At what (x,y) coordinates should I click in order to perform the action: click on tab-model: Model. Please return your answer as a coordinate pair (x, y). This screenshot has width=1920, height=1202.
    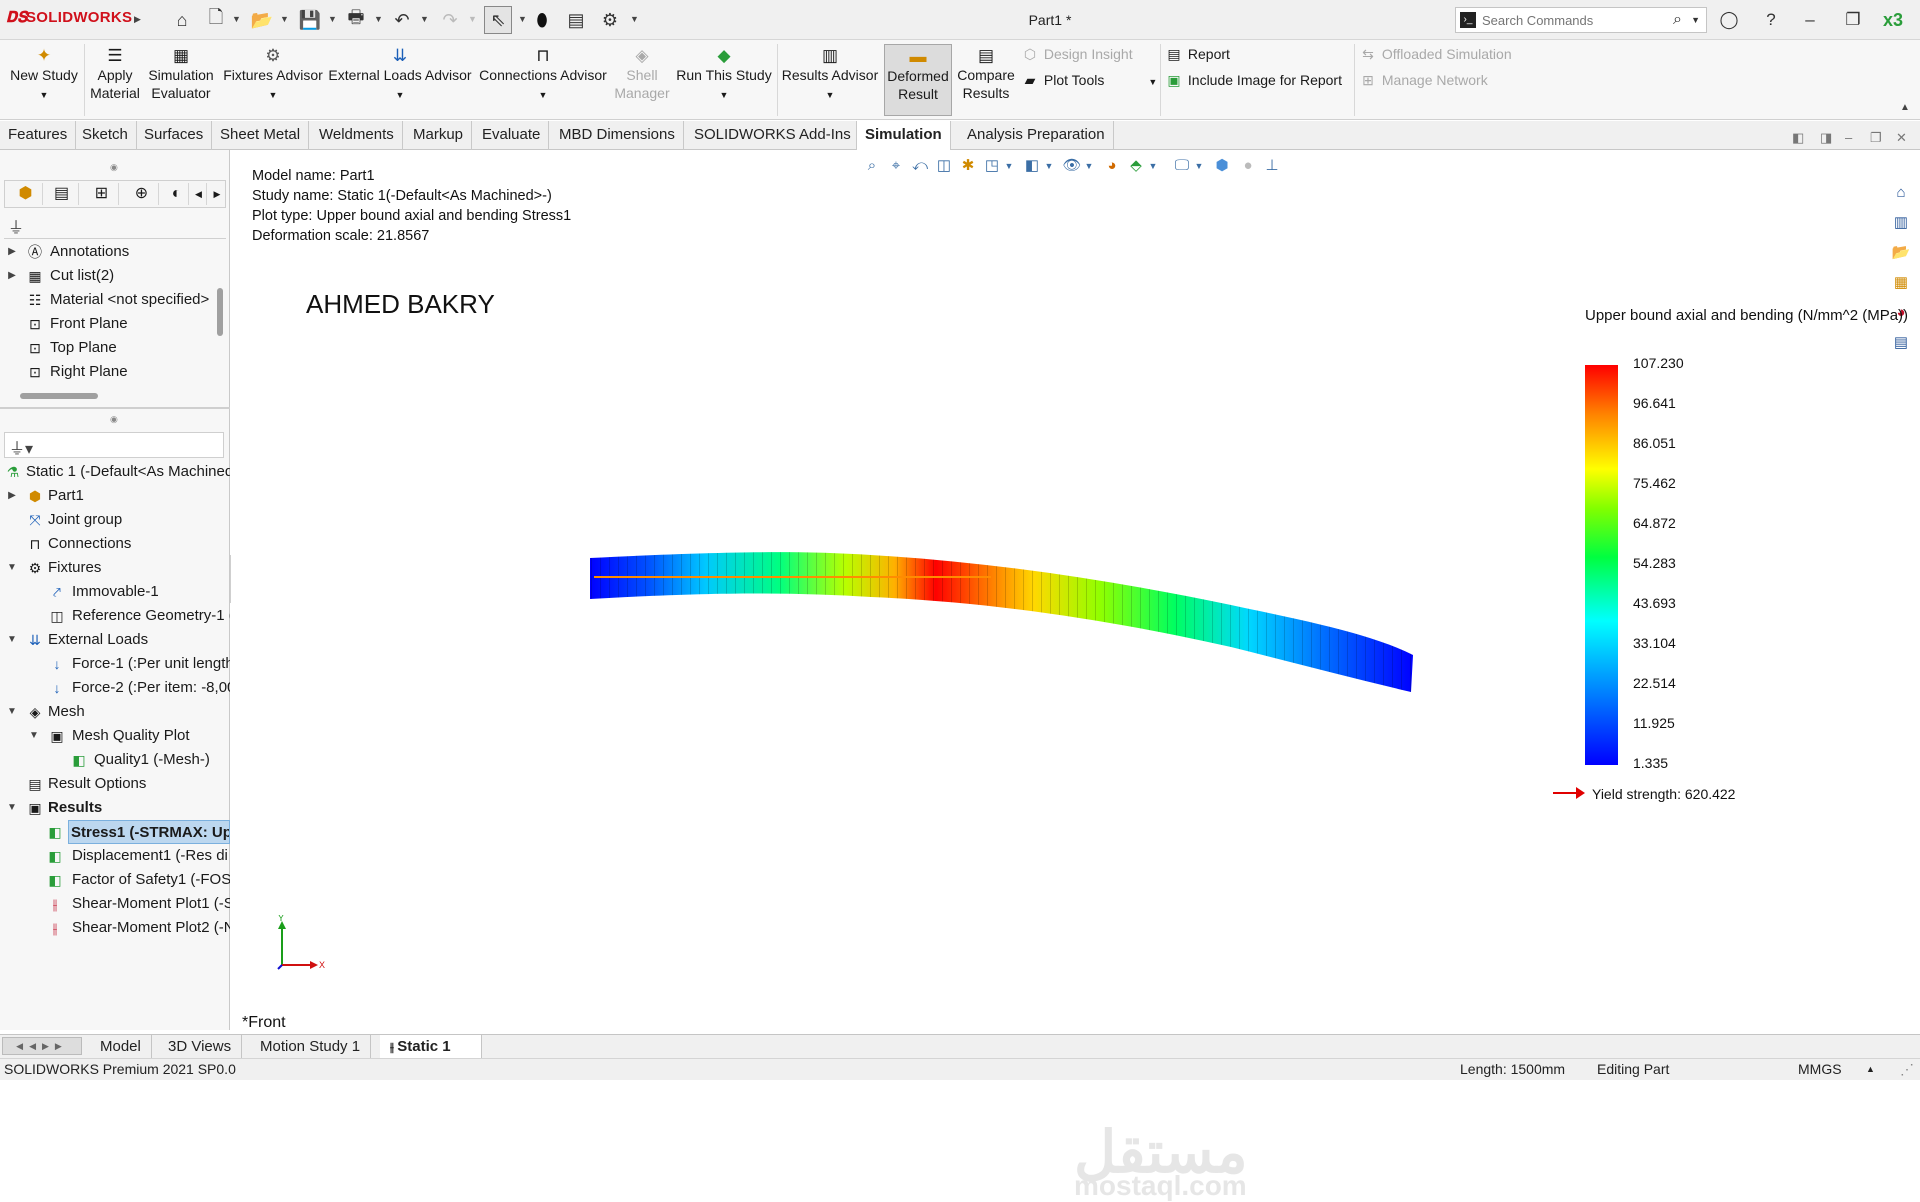
    Looking at the image, I should click on (121, 1046).